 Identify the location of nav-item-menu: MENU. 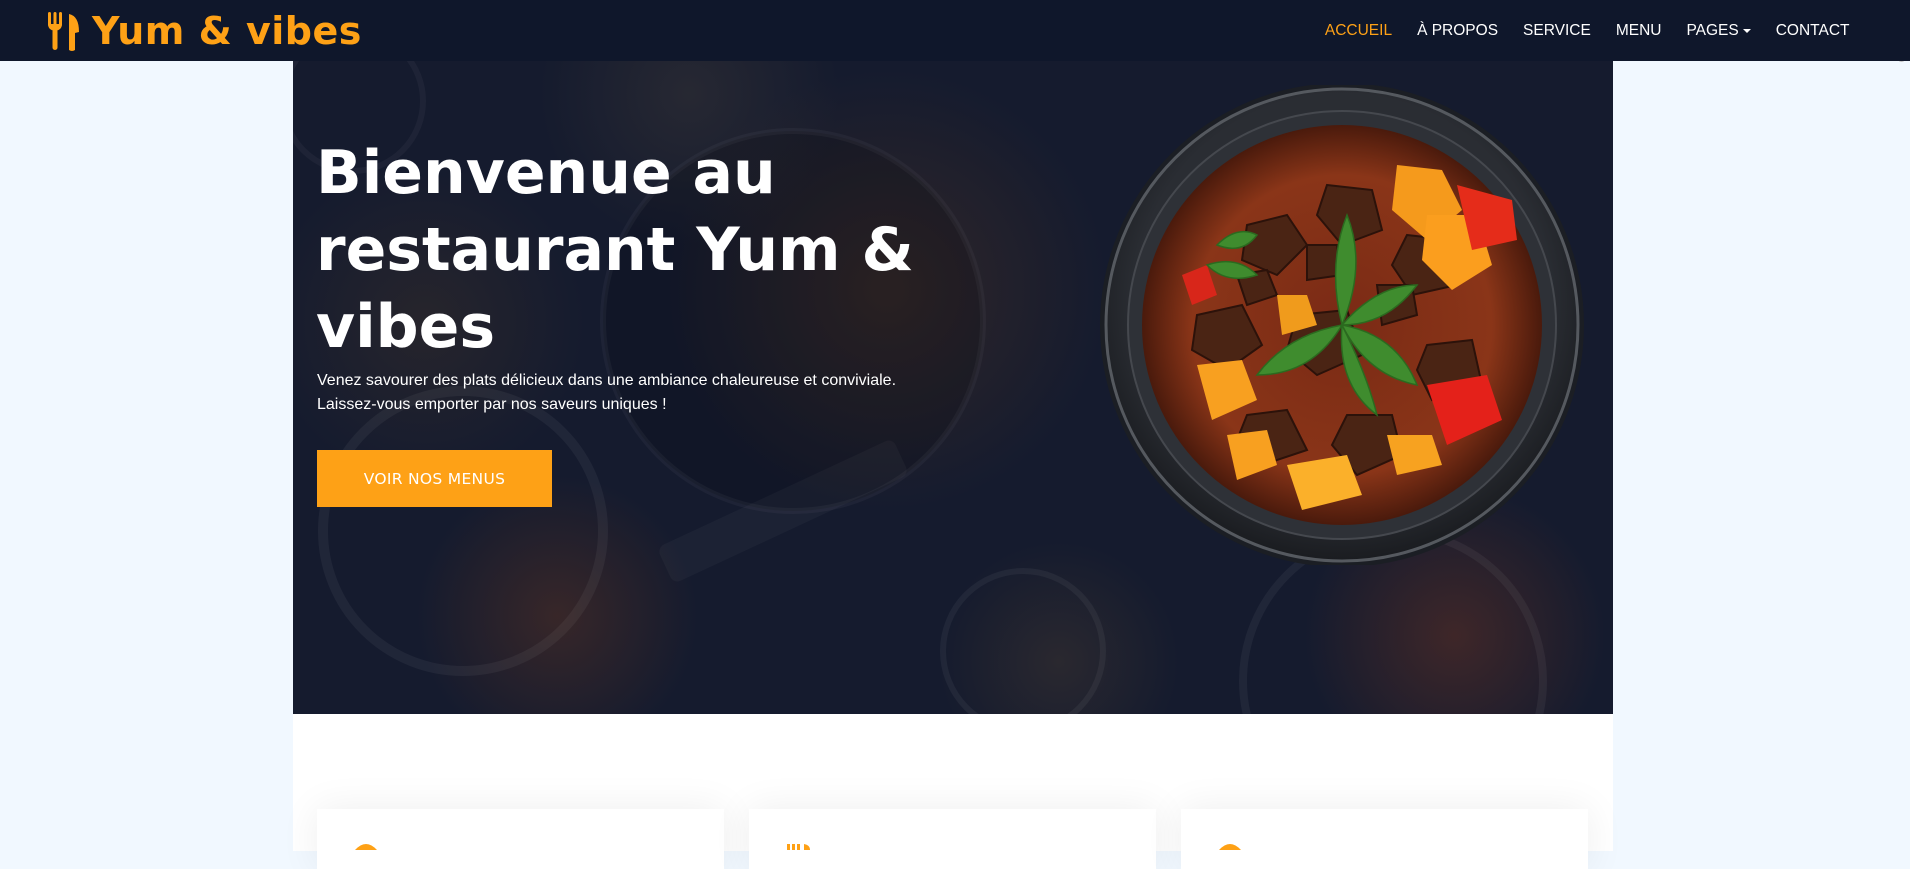
(1638, 31).